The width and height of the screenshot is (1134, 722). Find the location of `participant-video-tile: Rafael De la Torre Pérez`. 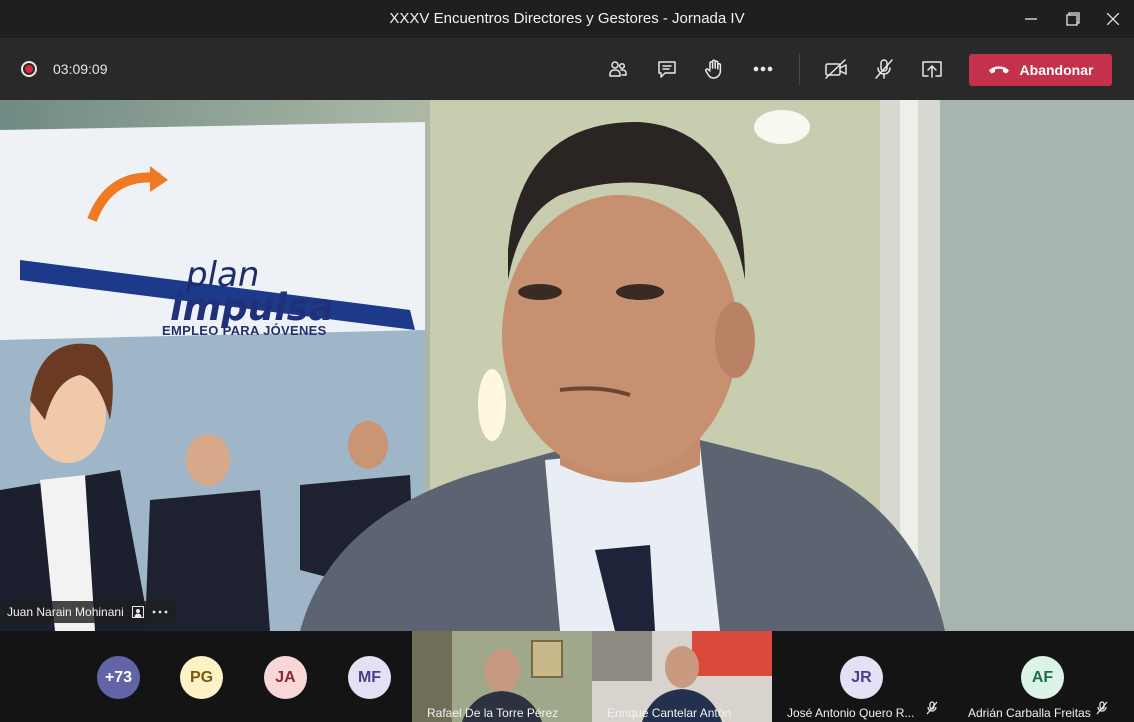

participant-video-tile: Rafael De la Torre Pérez is located at coordinates (502, 676).